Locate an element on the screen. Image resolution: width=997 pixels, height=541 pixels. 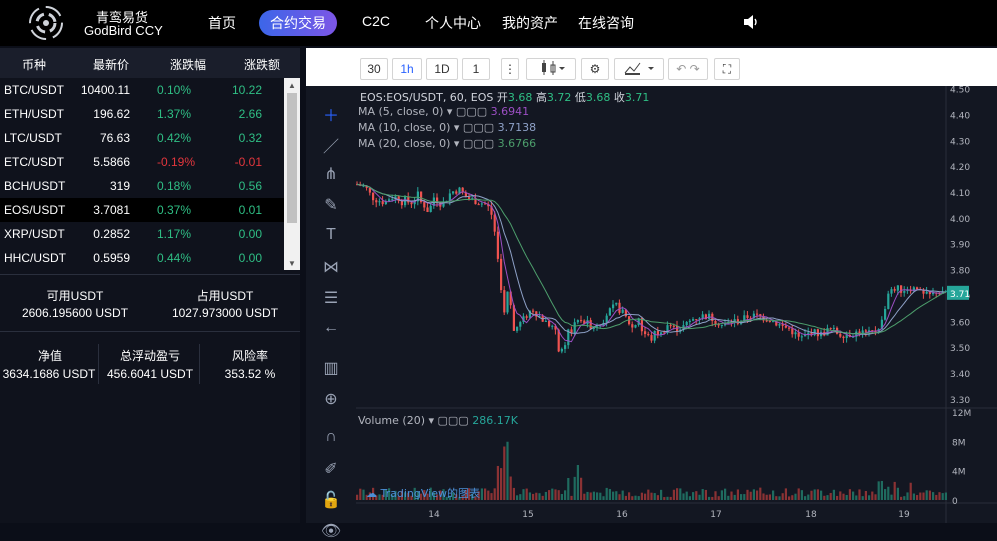
row-change-amt: -0.01 is located at coordinates (248, 162).